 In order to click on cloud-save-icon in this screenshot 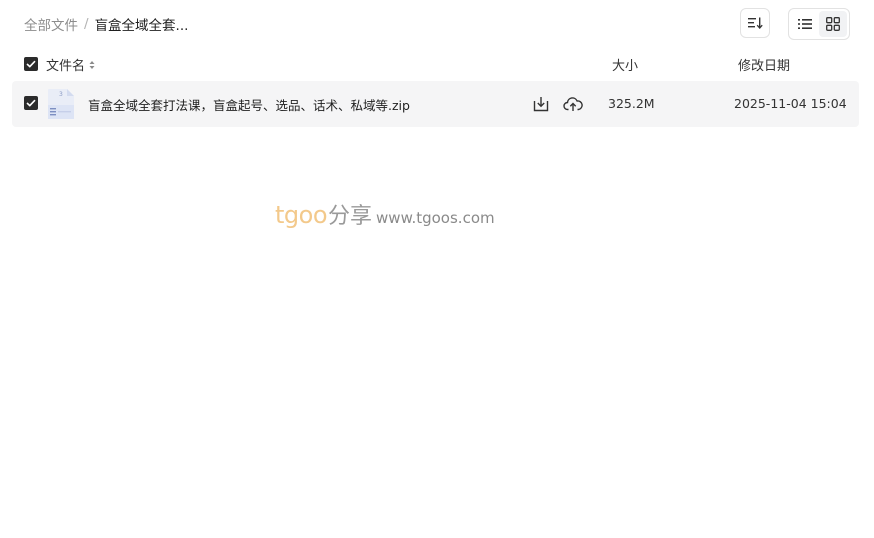, I will do `click(573, 104)`.